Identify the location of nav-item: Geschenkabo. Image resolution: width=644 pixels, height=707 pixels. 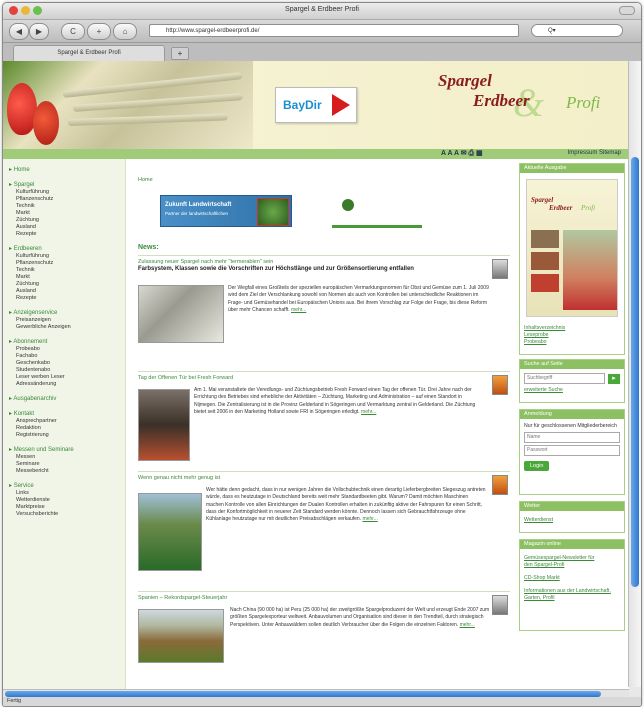
(67, 363).